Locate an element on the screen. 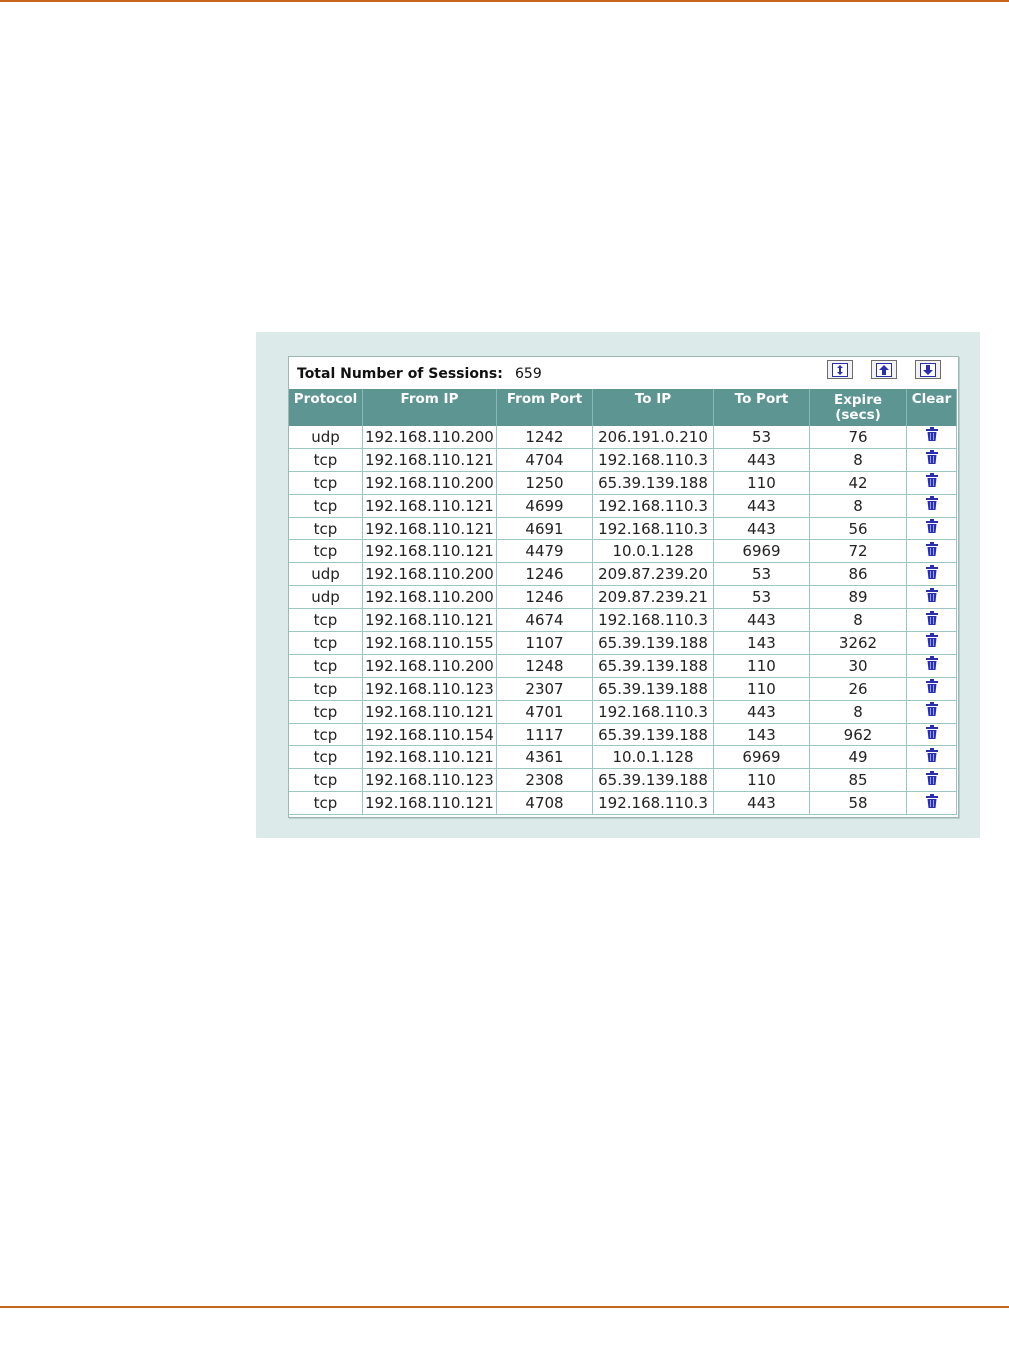 The height and width of the screenshot is (1372, 1009). table-row: tcp 192.168.110.121 4708 192.168.110.3 443 58 is located at coordinates (623, 804).